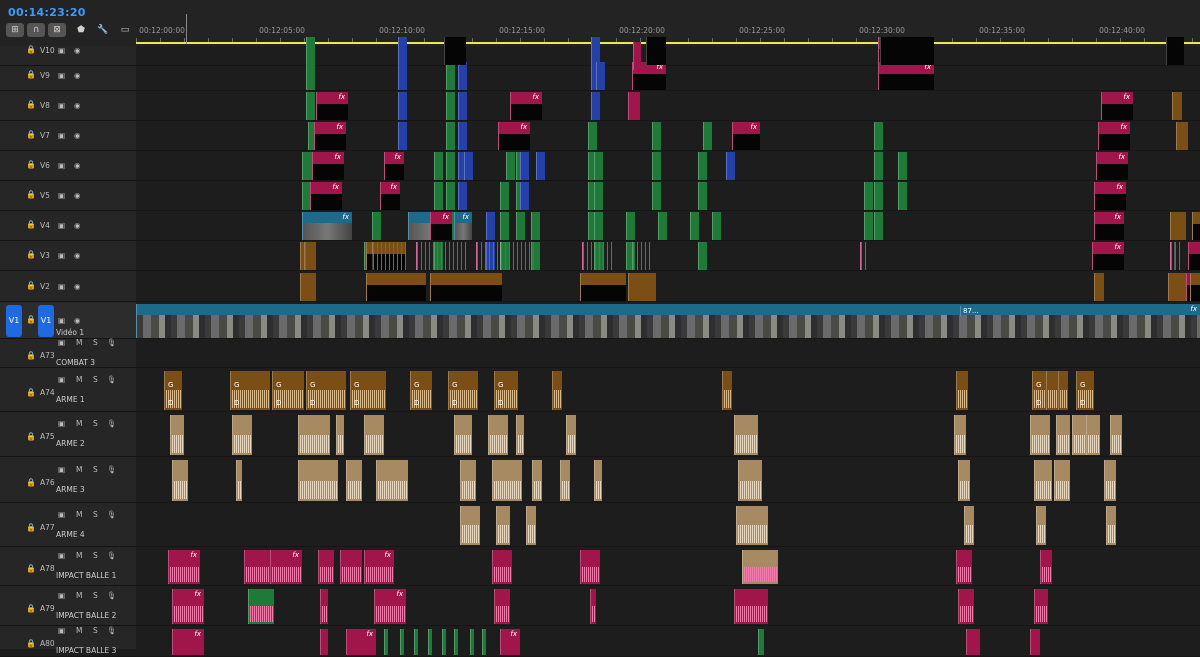  I want to click on video-lane-v9, so click(668, 76).